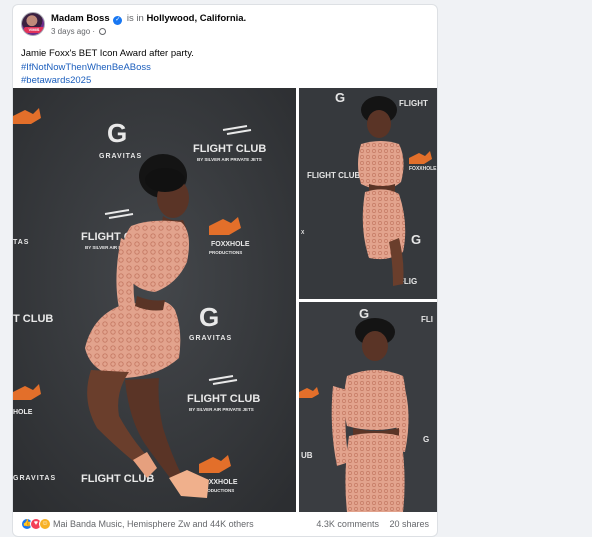 Image resolution: width=592 pixels, height=537 pixels. I want to click on reaction-icons: 👍 ♥ ☺, so click(36, 524).